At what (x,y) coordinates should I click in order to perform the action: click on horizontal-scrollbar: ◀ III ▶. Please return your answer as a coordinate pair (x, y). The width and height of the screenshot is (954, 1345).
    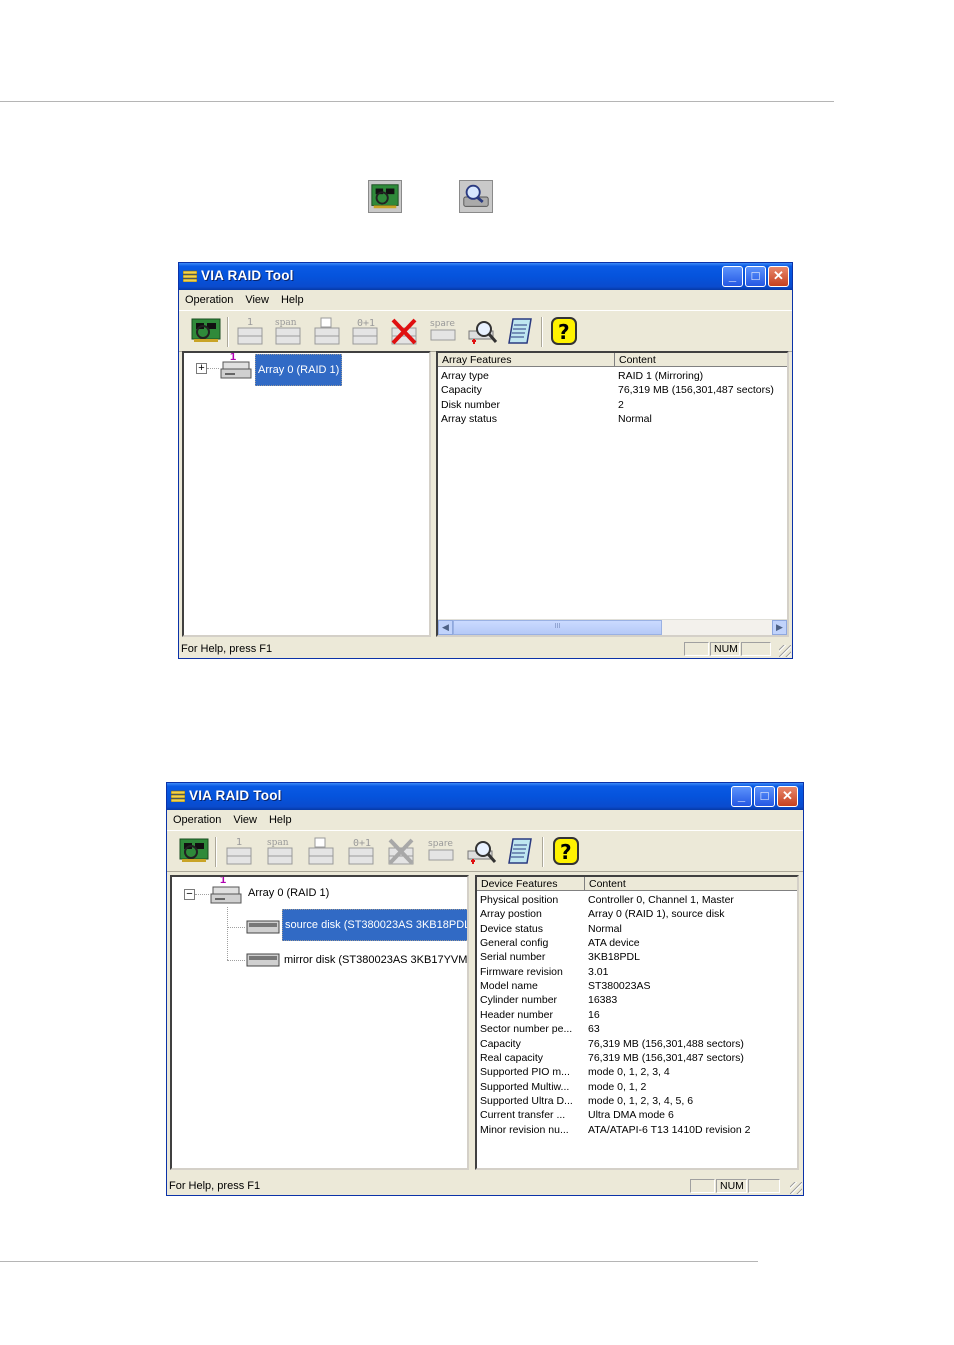
    Looking at the image, I should click on (612, 627).